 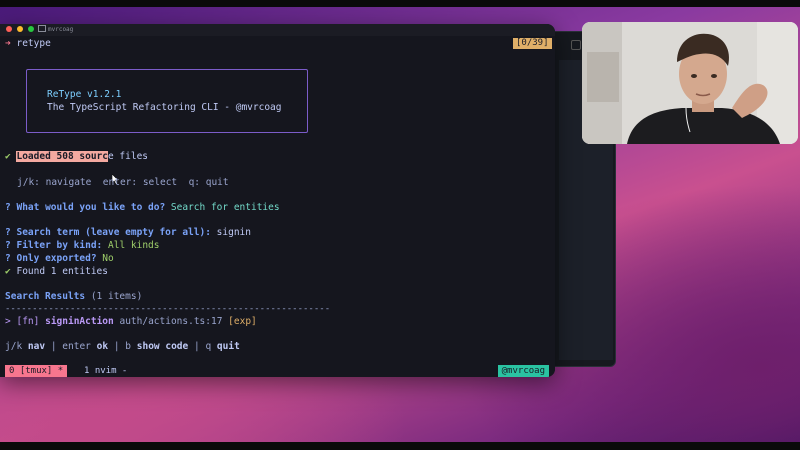 I want to click on results-header: Search Results (1 items), so click(x=73, y=297).